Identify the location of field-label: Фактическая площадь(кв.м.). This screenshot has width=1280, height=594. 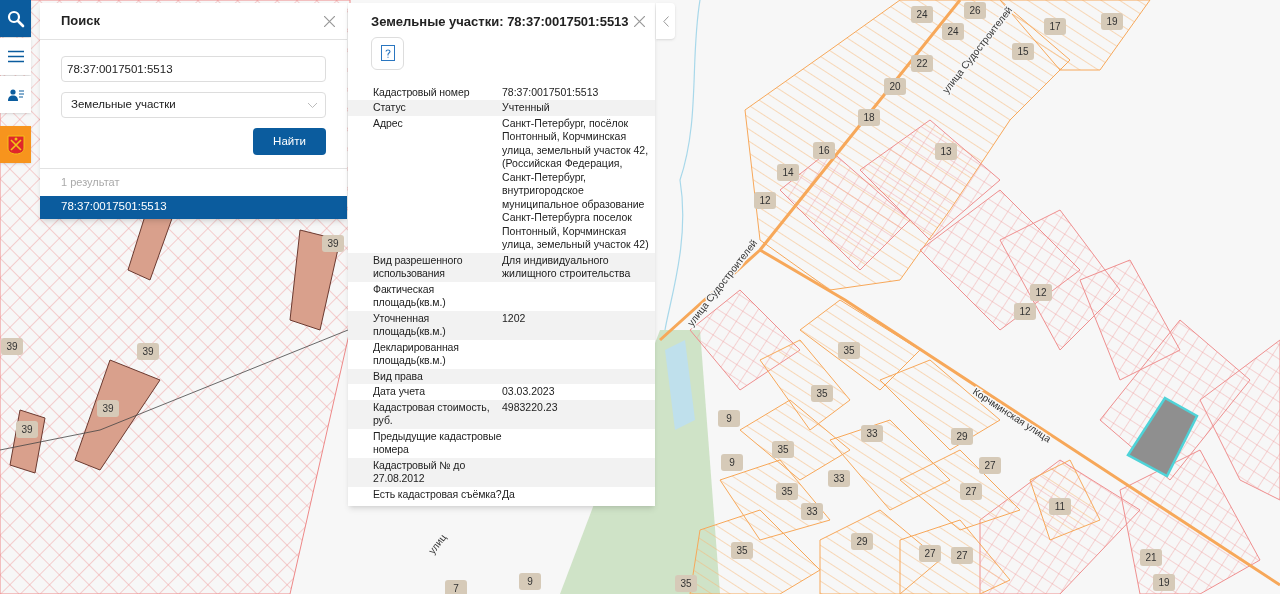
(410, 296).